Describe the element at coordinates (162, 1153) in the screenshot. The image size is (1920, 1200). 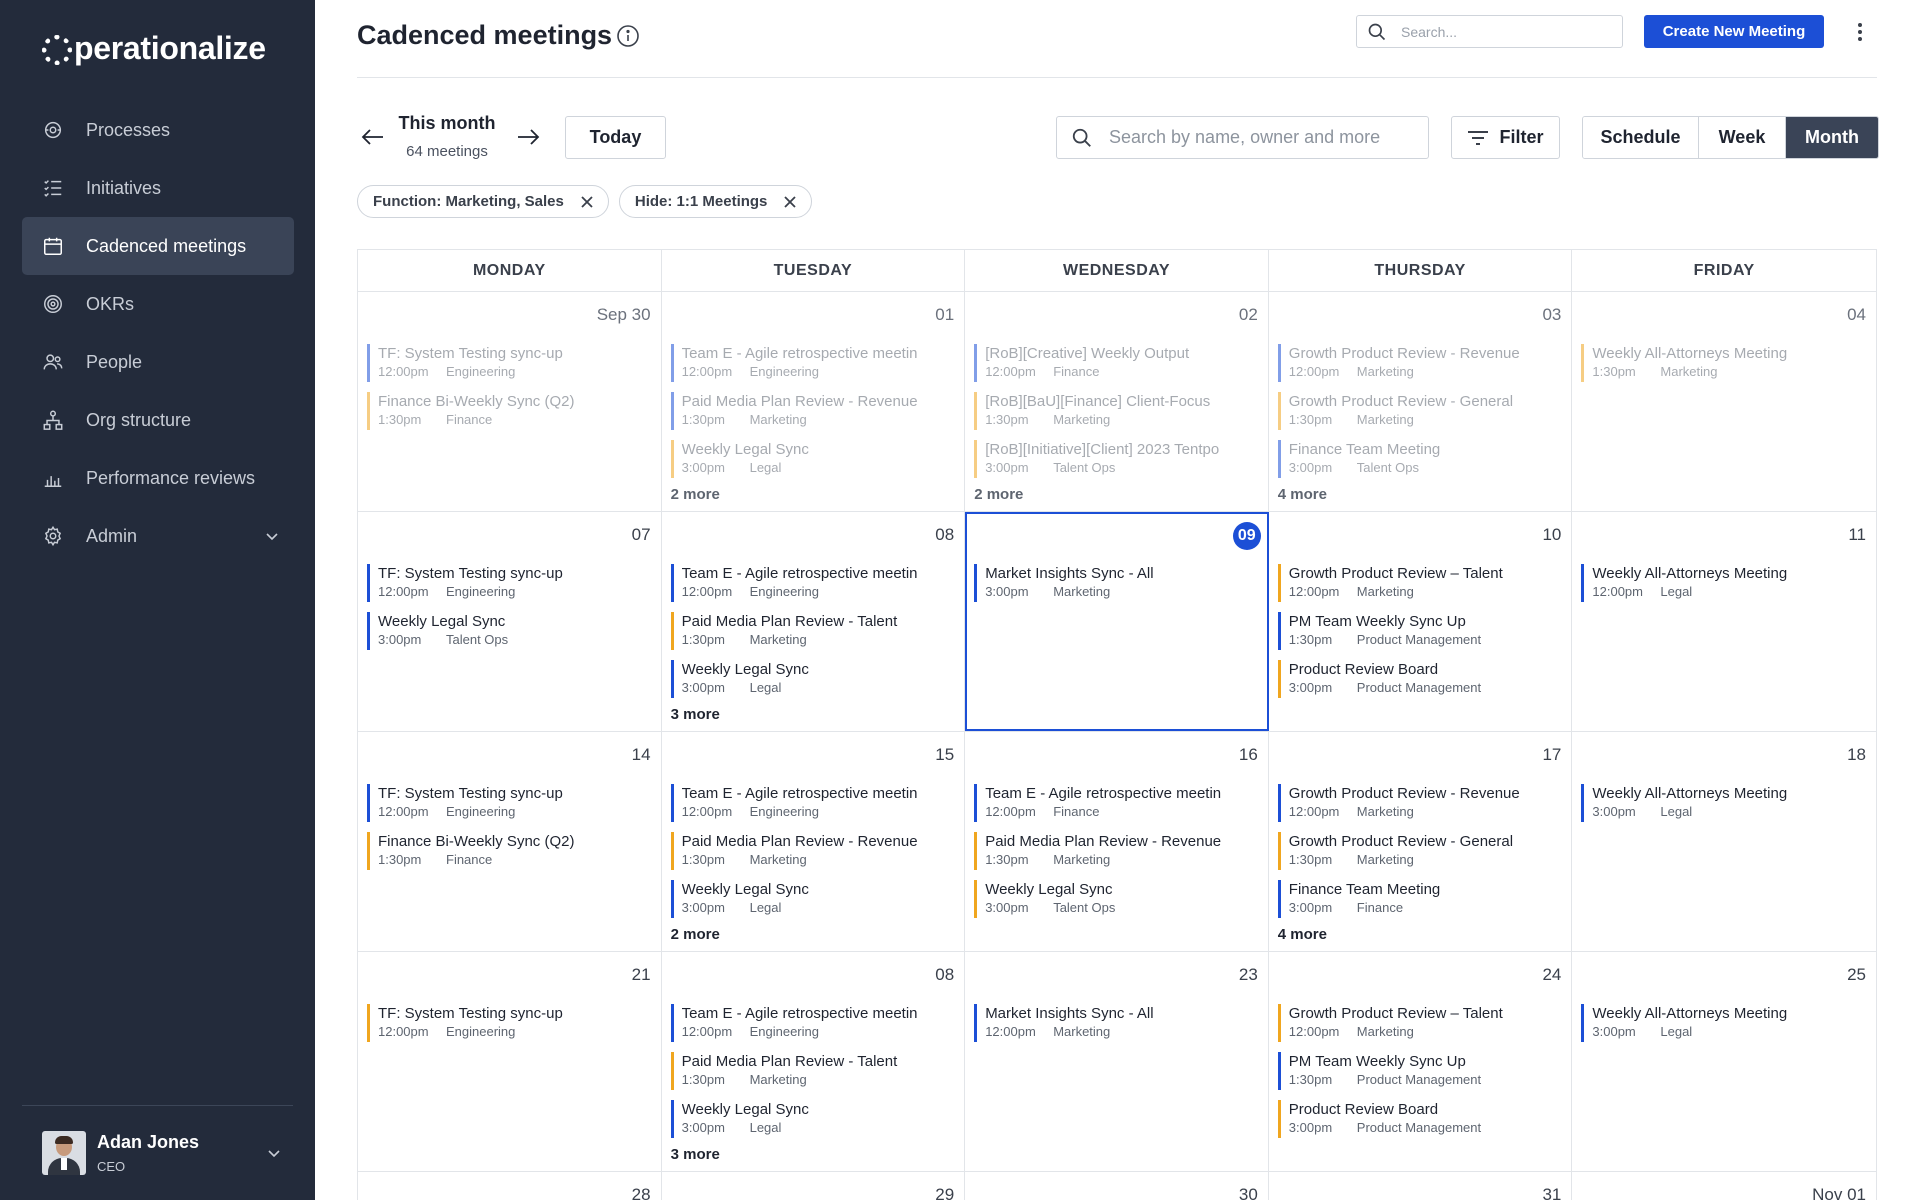
I see `user-profile: Adan Jones CEO` at that location.